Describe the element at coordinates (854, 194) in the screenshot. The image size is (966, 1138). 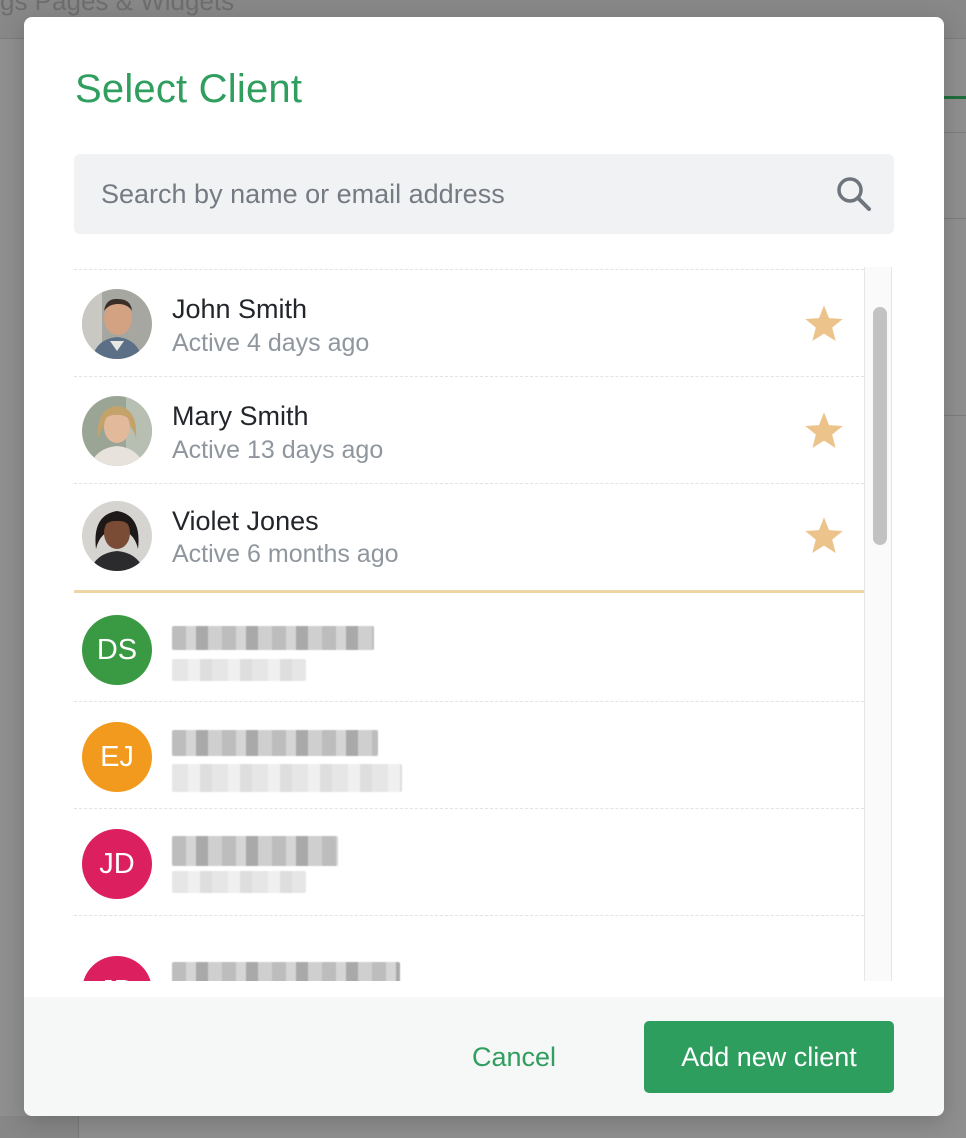
I see `search-icon` at that location.